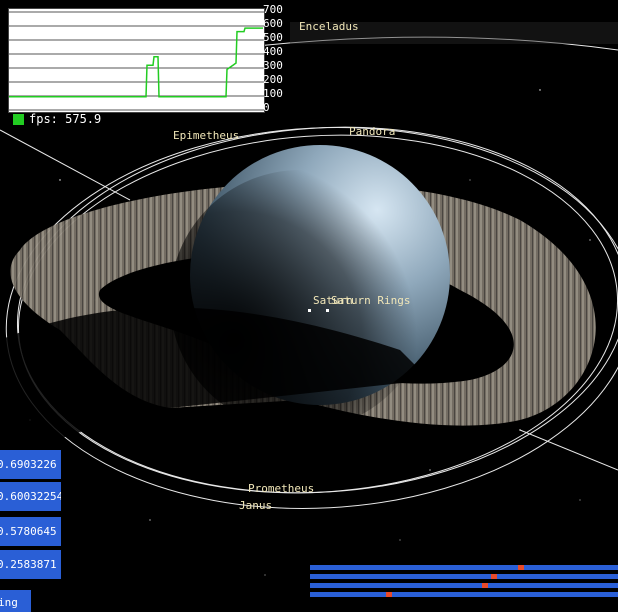  I want to click on bottom-tab: ing, so click(15, 601).